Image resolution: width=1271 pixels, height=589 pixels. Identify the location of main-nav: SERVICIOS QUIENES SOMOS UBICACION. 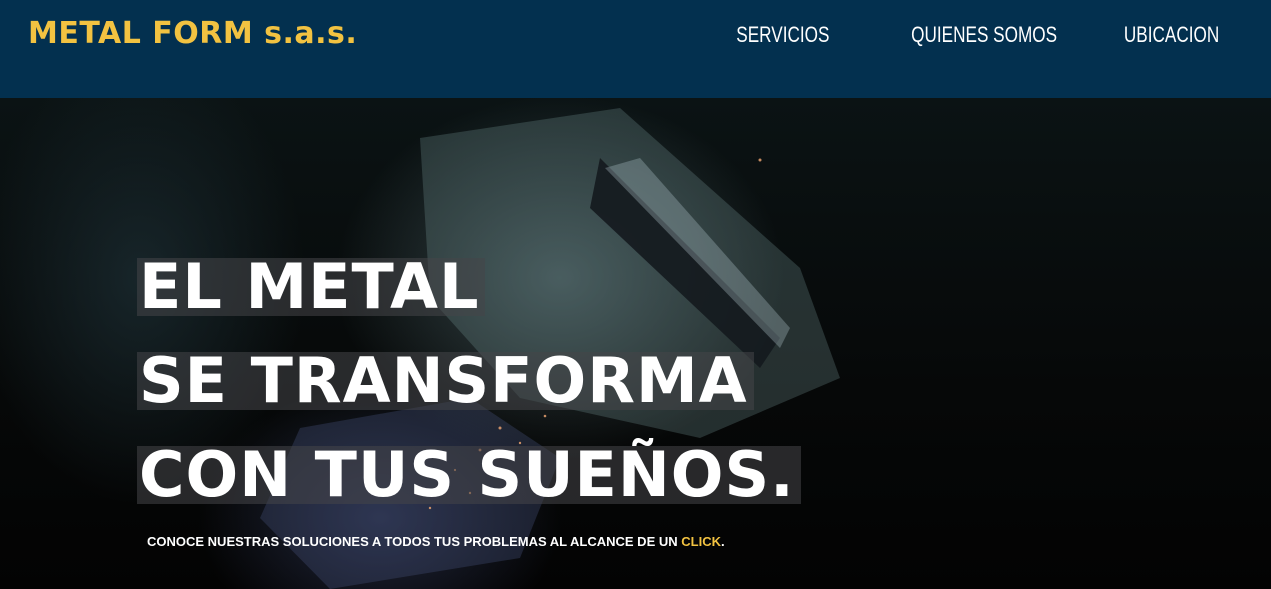
(964, 35).